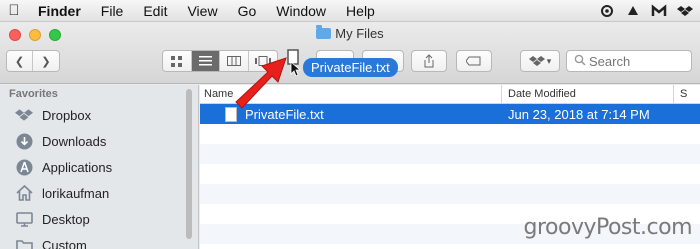 Image resolution: width=700 pixels, height=249 pixels. What do you see at coordinates (608, 227) in the screenshot?
I see `watermark: groovyPost.com` at bounding box center [608, 227].